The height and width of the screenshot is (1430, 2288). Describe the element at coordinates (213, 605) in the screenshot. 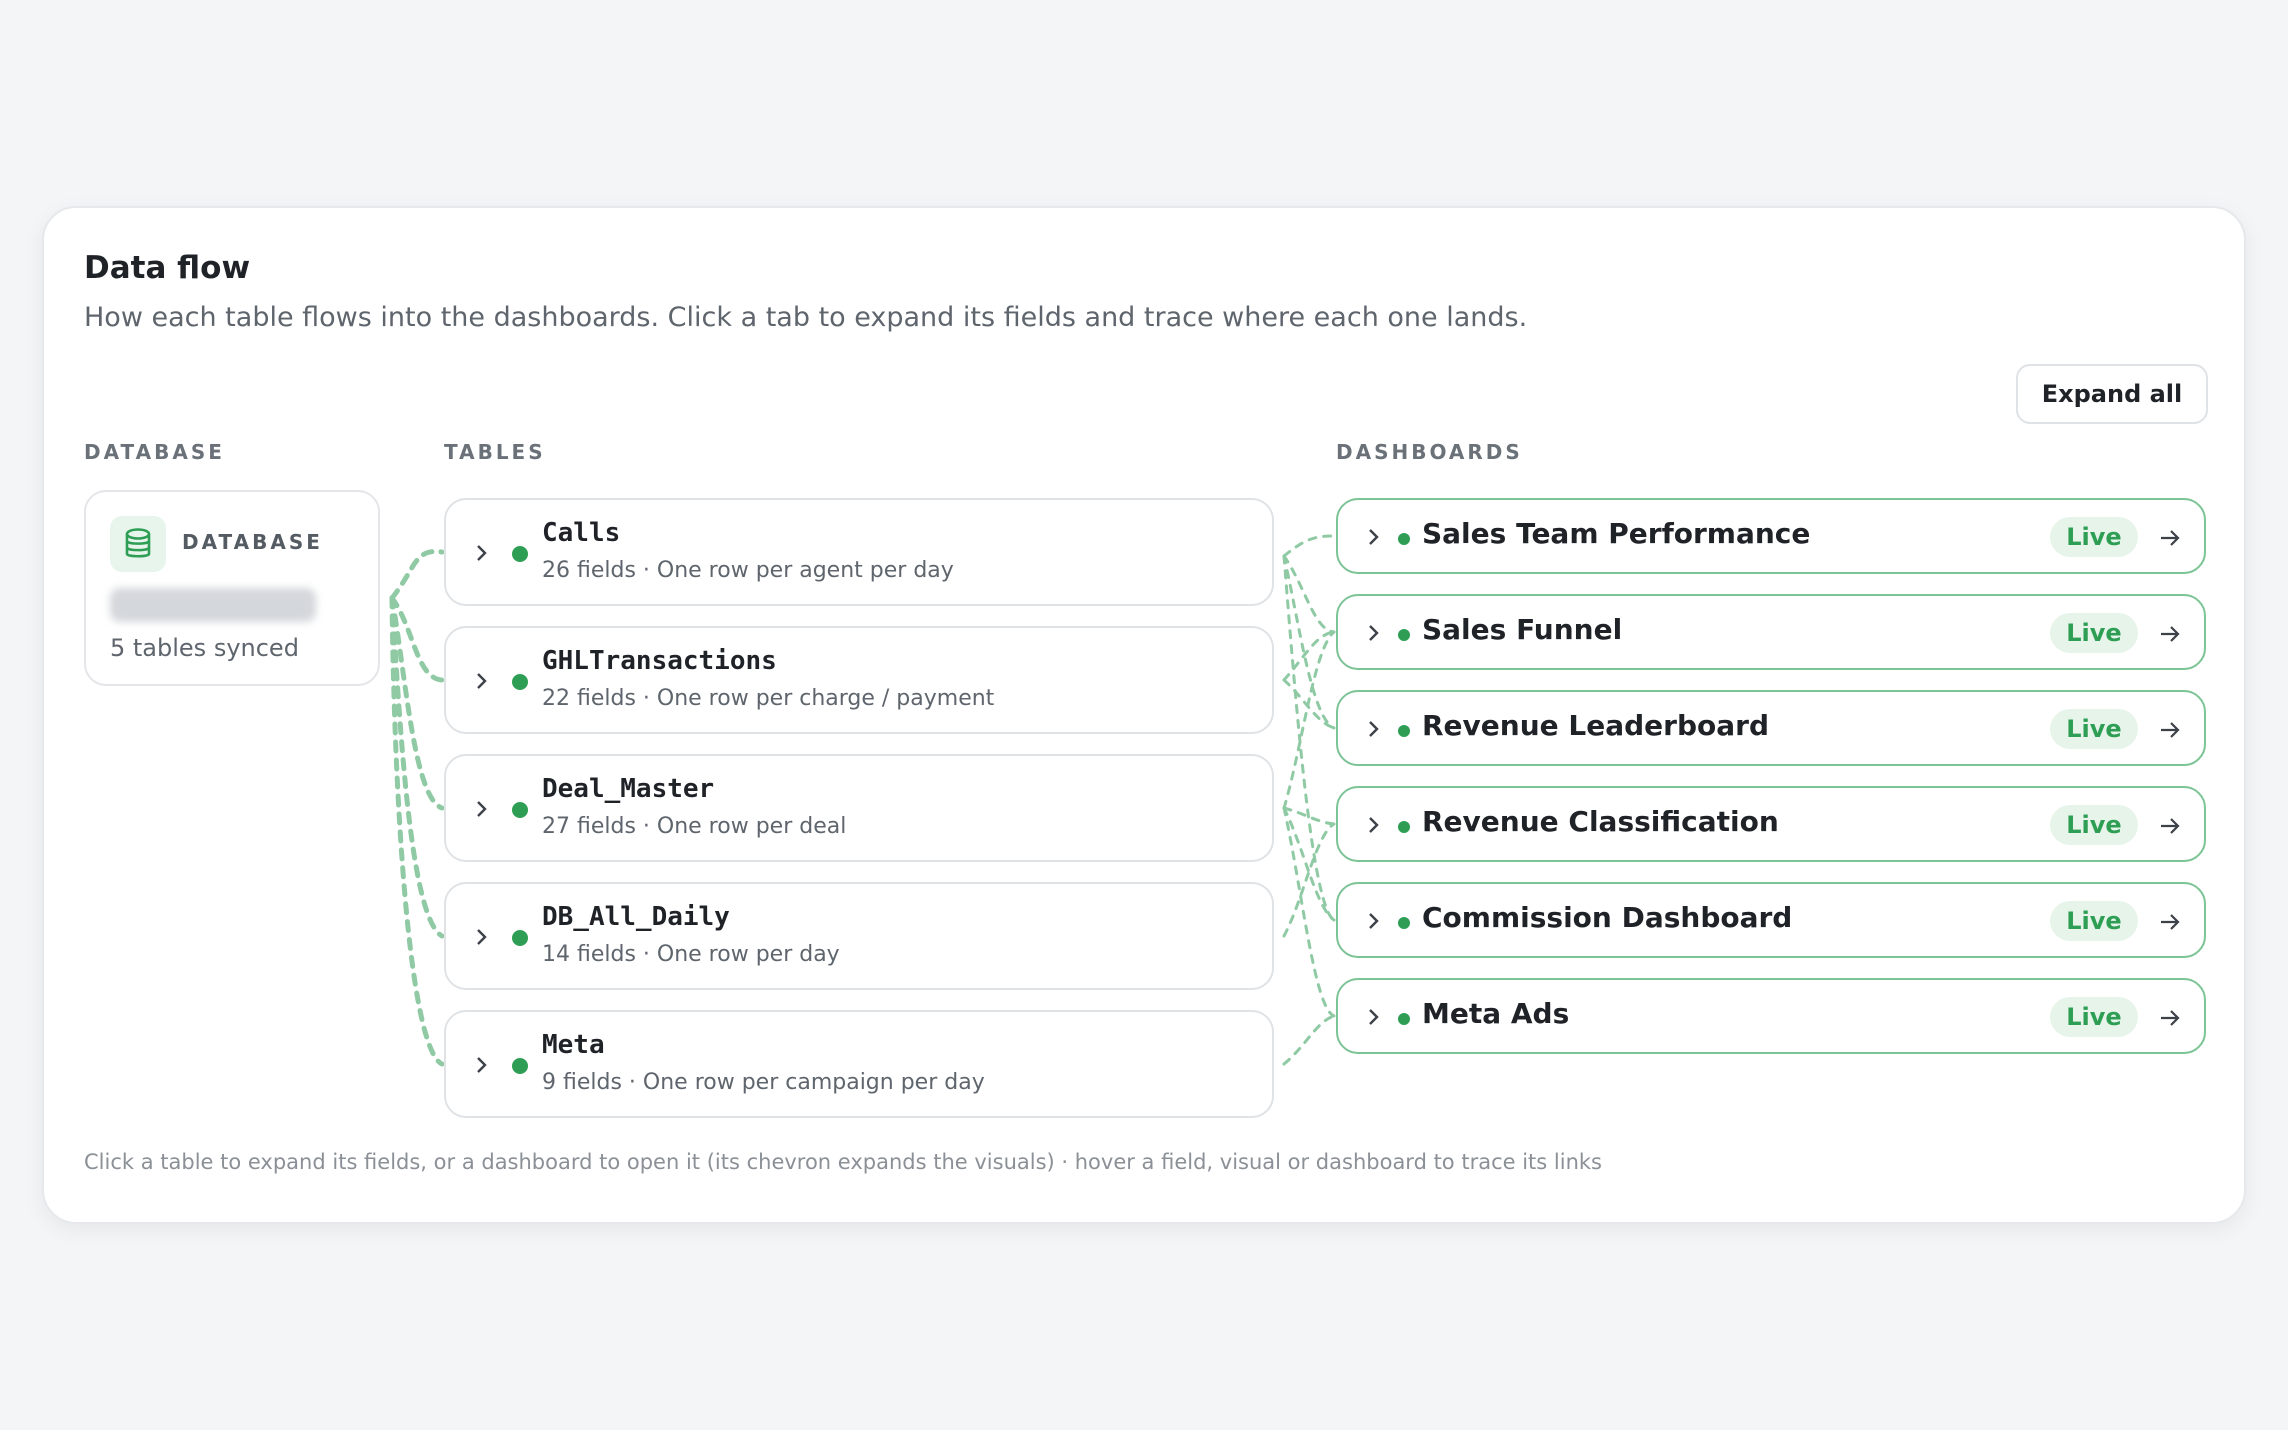

I see `database-name-redacted` at that location.